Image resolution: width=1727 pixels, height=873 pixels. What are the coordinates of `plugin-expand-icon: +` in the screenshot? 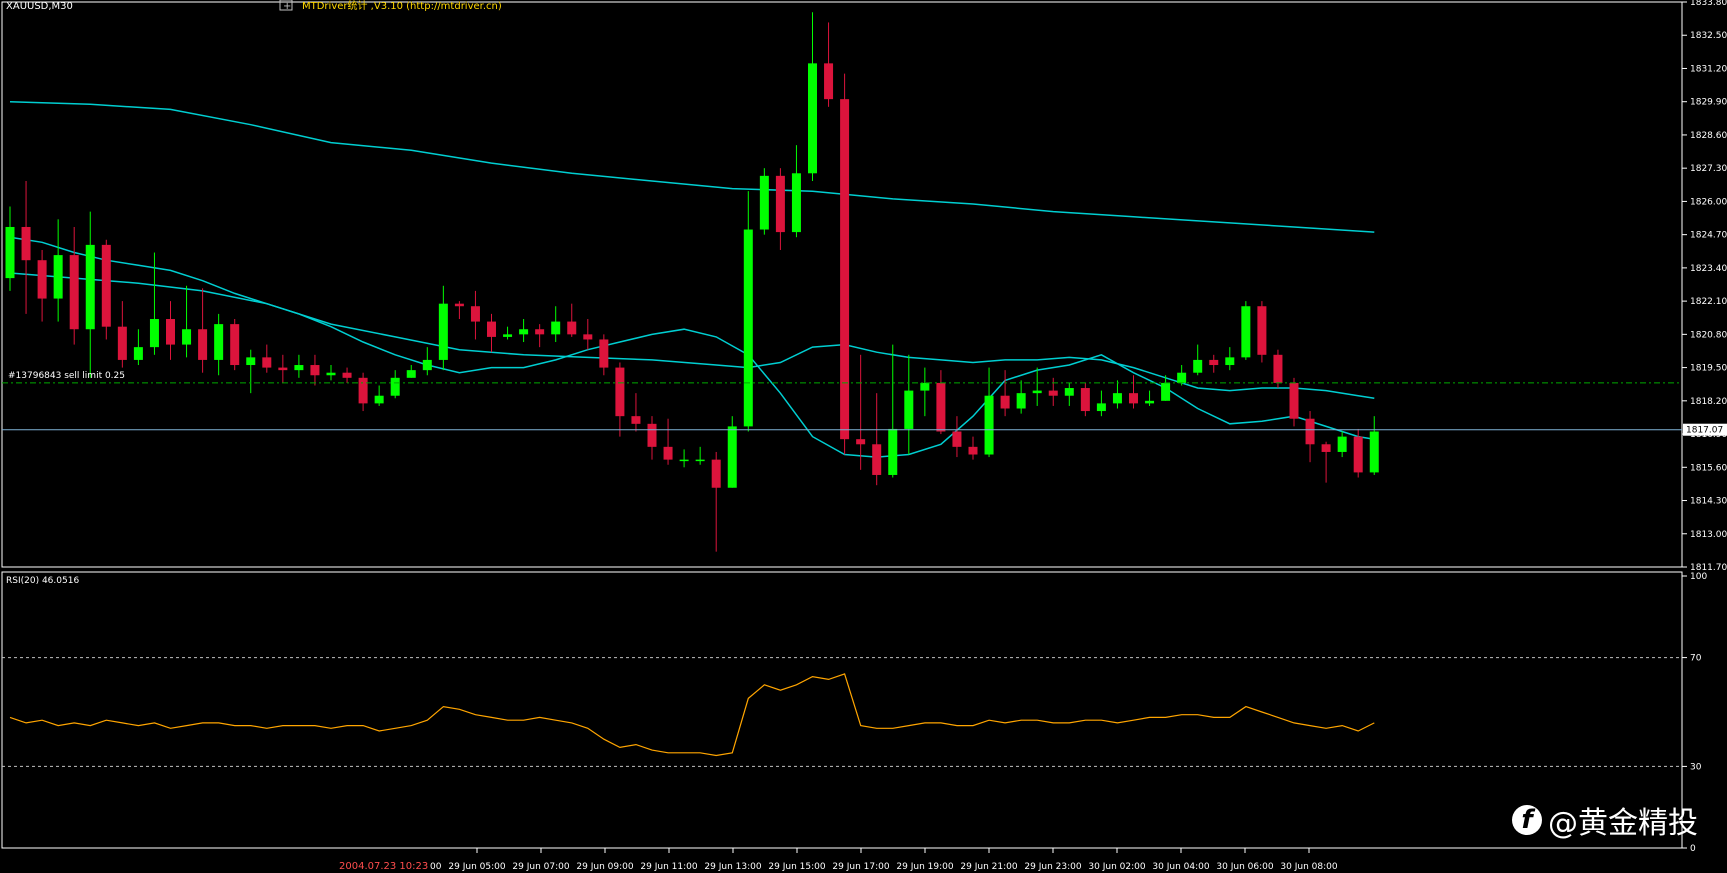 It's located at (287, 6).